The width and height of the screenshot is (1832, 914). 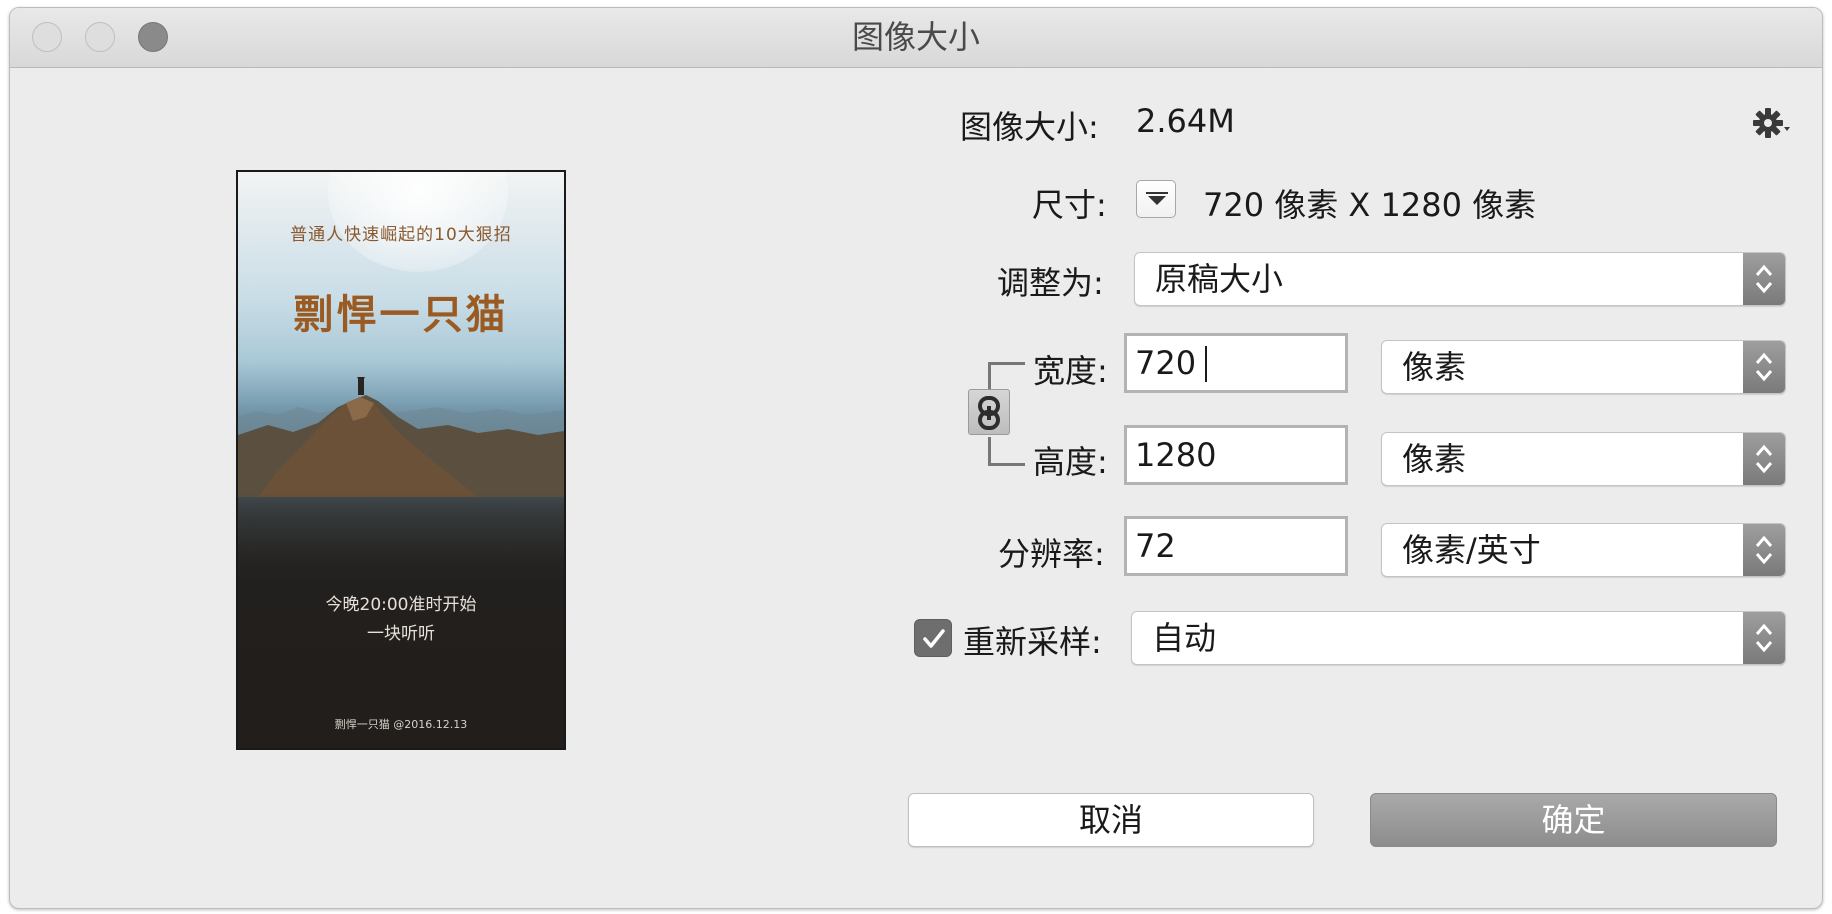 I want to click on dimensions-label: 尺寸:, so click(x=1069, y=205).